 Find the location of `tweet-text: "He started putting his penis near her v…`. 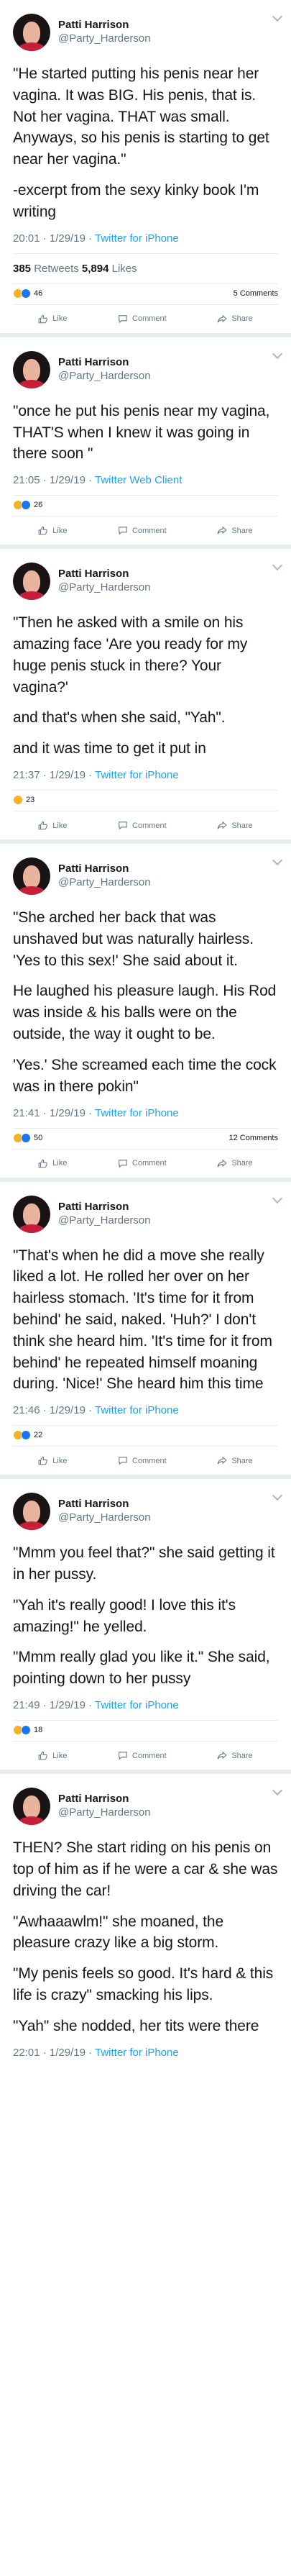

tweet-text: "He started putting his penis near her v… is located at coordinates (145, 143).